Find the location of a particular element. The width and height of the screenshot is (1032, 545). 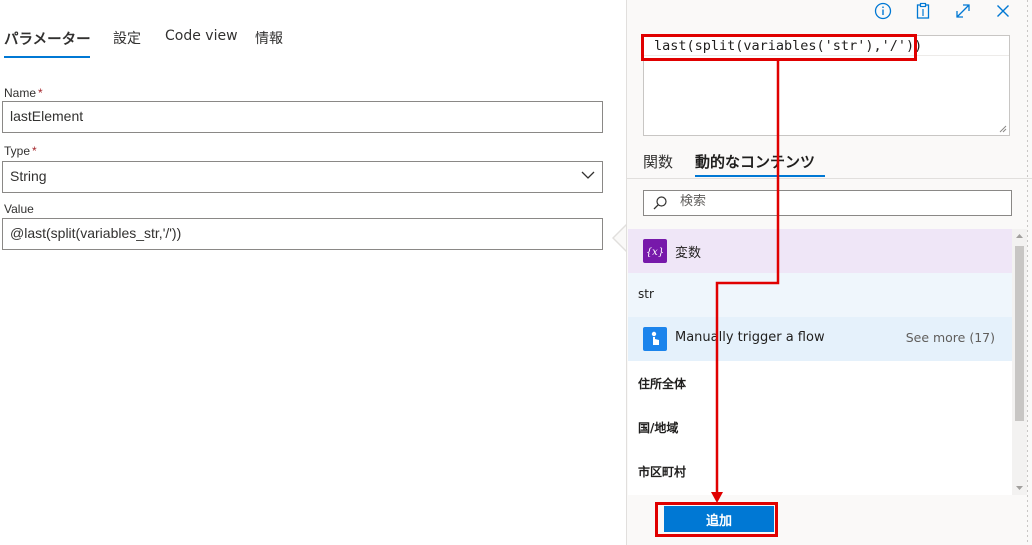

close-icon is located at coordinates (1003, 11).